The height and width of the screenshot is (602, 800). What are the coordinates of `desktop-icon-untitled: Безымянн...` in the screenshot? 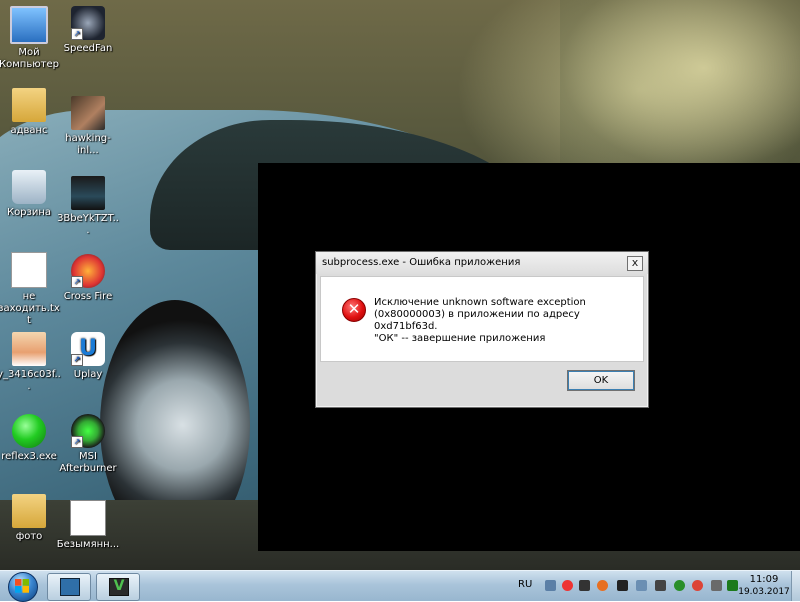 It's located at (88, 525).